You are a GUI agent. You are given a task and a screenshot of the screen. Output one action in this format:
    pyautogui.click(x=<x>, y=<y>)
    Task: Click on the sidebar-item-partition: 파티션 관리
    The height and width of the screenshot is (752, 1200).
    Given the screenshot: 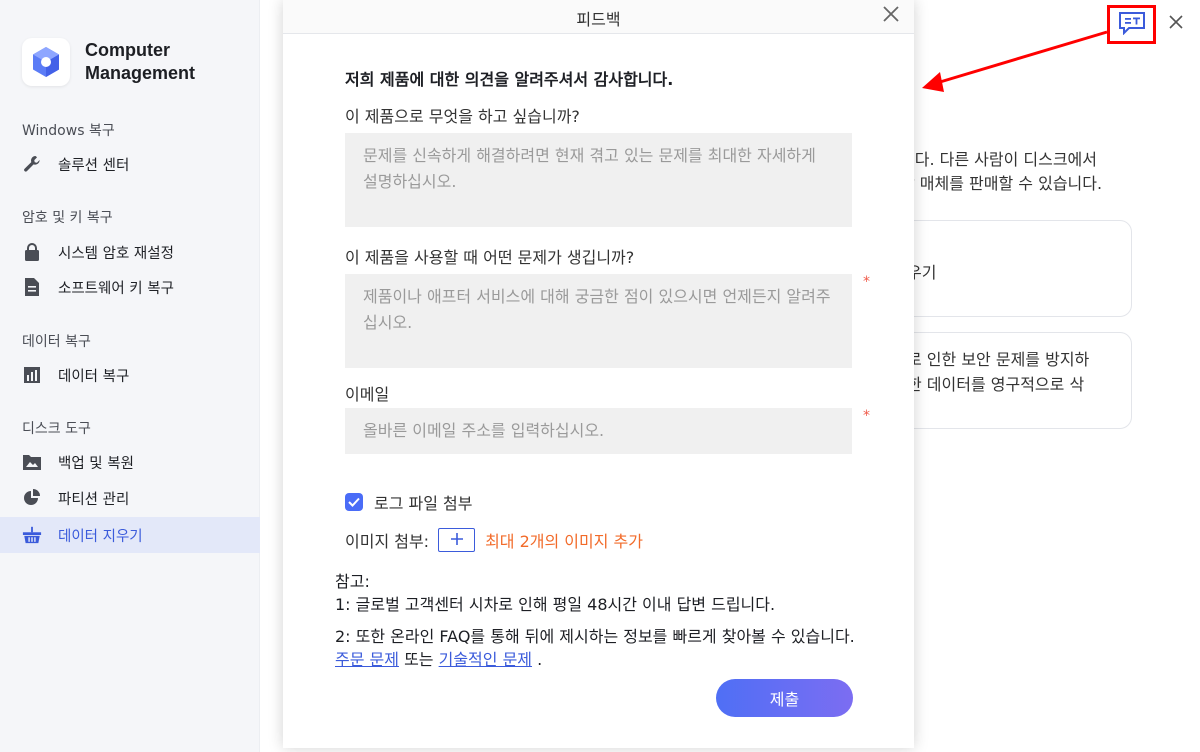 What is the action you would take?
    pyautogui.click(x=130, y=498)
    